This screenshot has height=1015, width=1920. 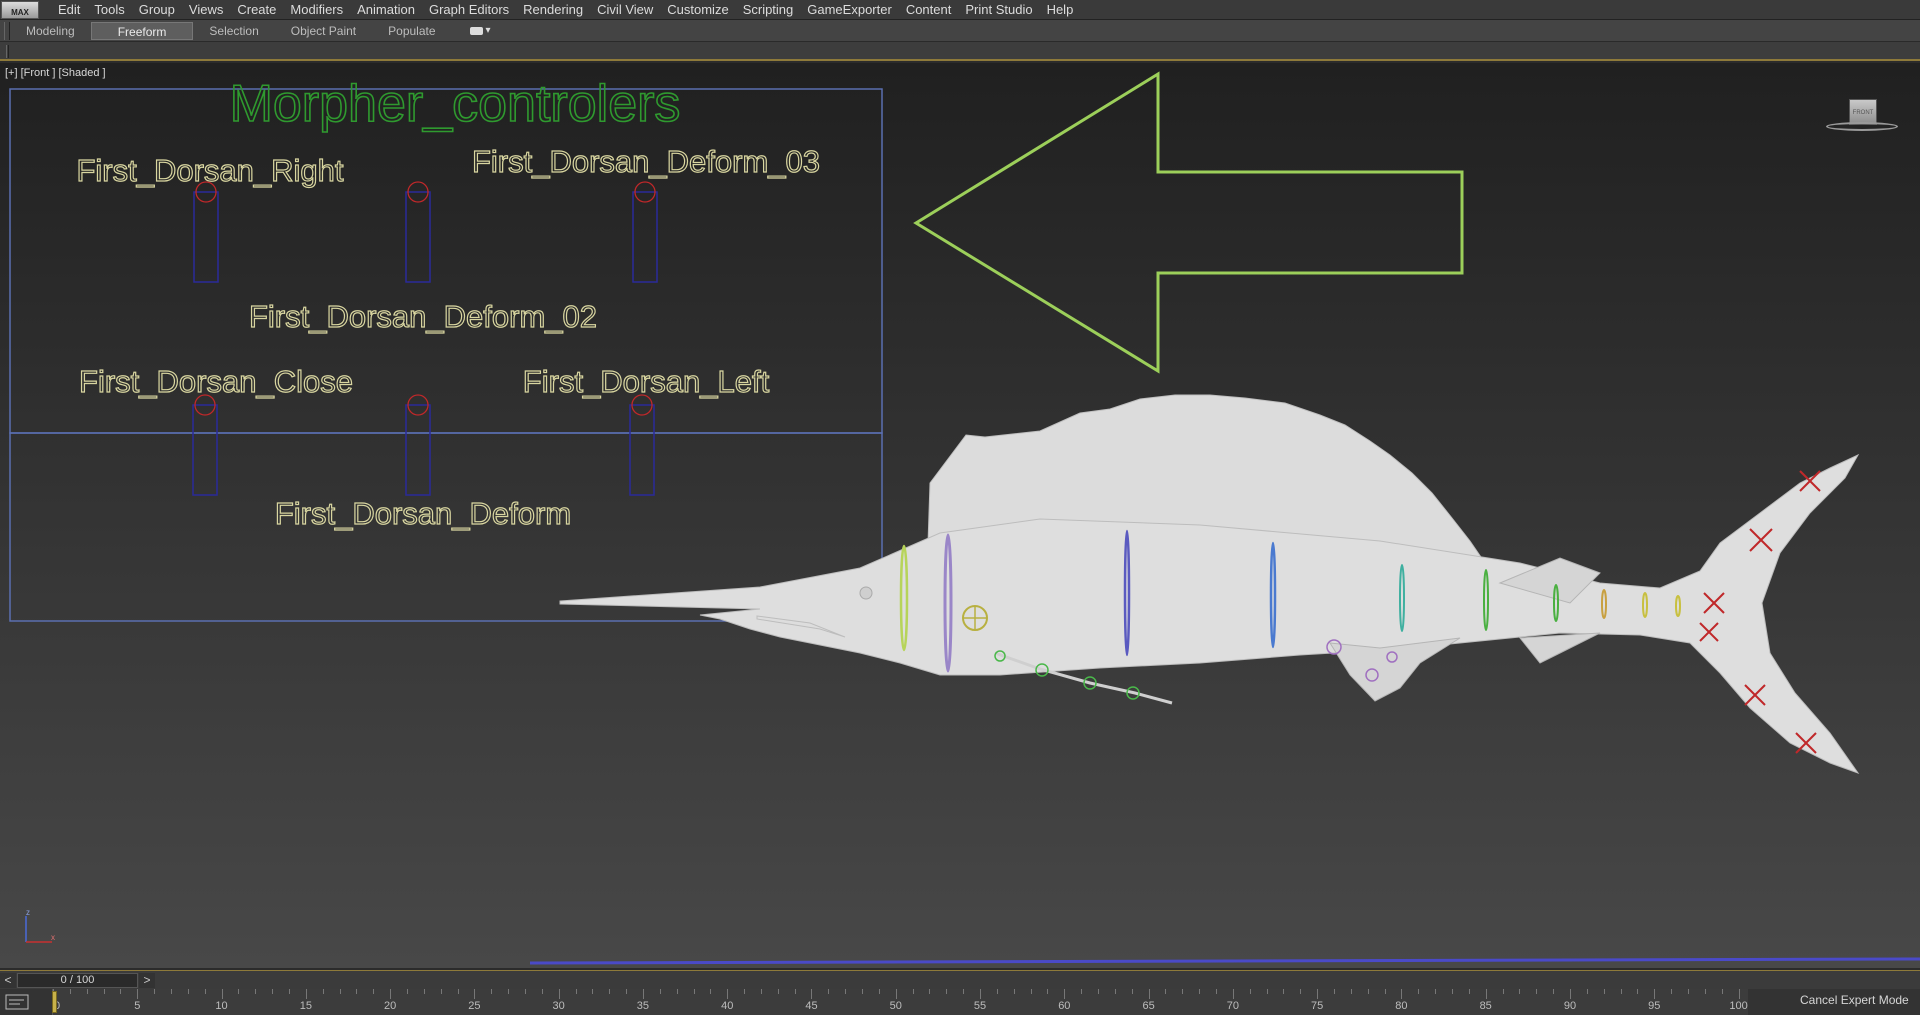 I want to click on label-first-dorsan-deform: First_Dorsan_Deform, so click(x=423, y=513).